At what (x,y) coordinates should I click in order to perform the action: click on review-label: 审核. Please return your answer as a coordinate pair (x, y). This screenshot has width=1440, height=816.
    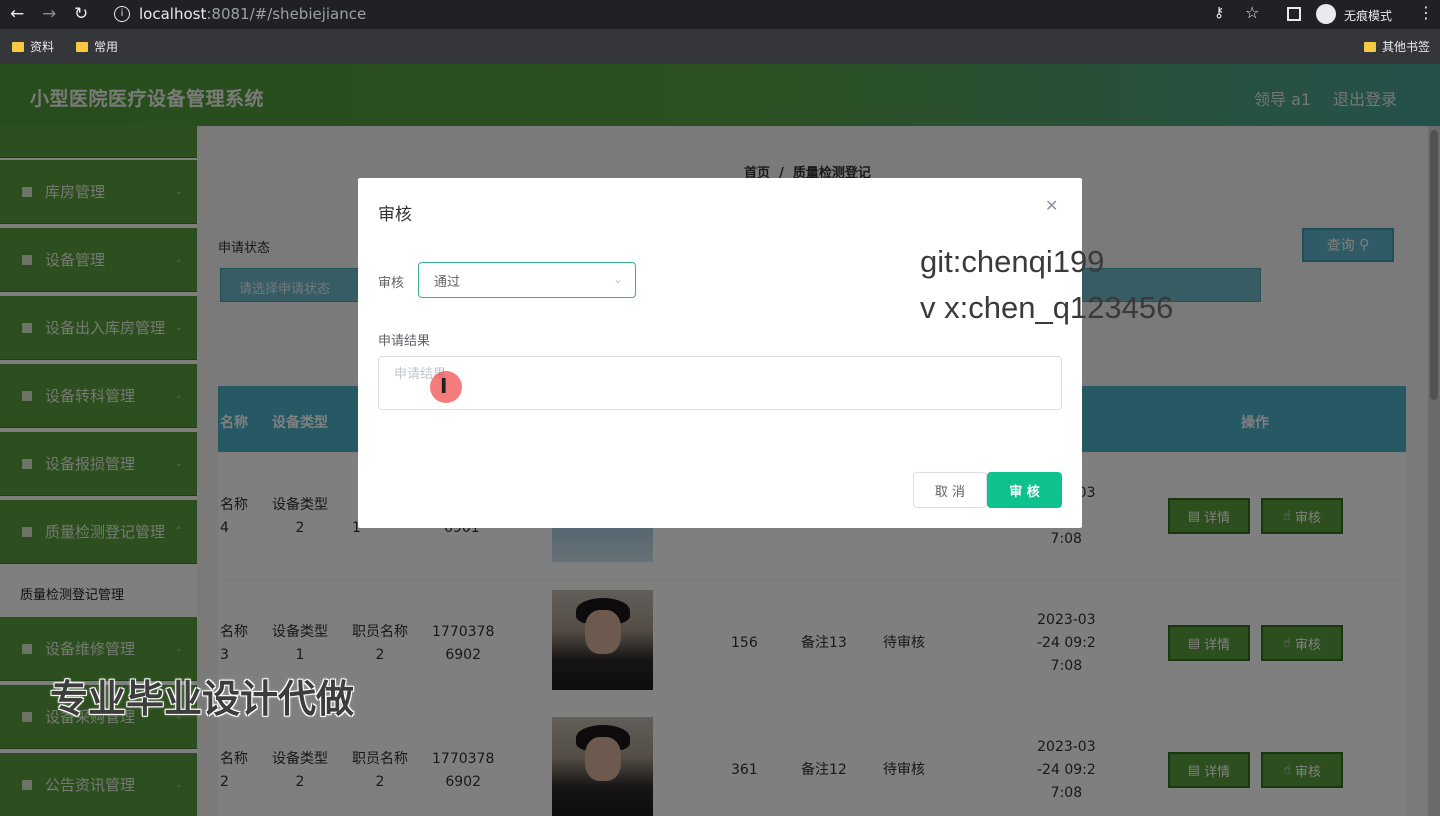
    Looking at the image, I should click on (391, 283).